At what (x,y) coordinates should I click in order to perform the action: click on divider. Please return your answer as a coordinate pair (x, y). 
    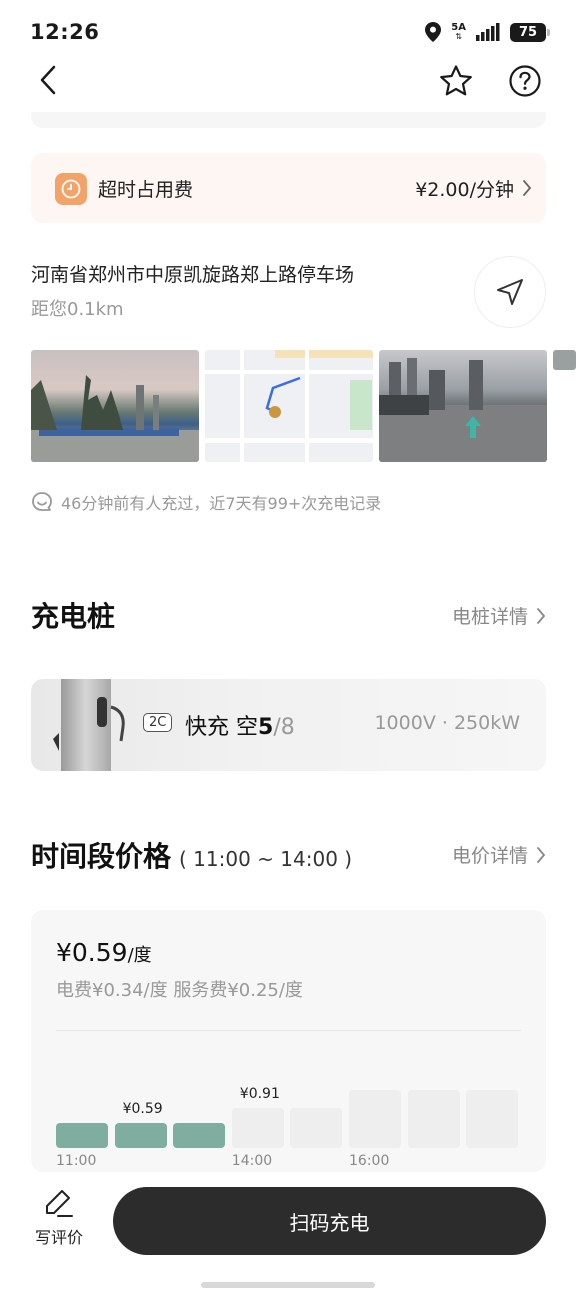
    Looking at the image, I should click on (288, 1030).